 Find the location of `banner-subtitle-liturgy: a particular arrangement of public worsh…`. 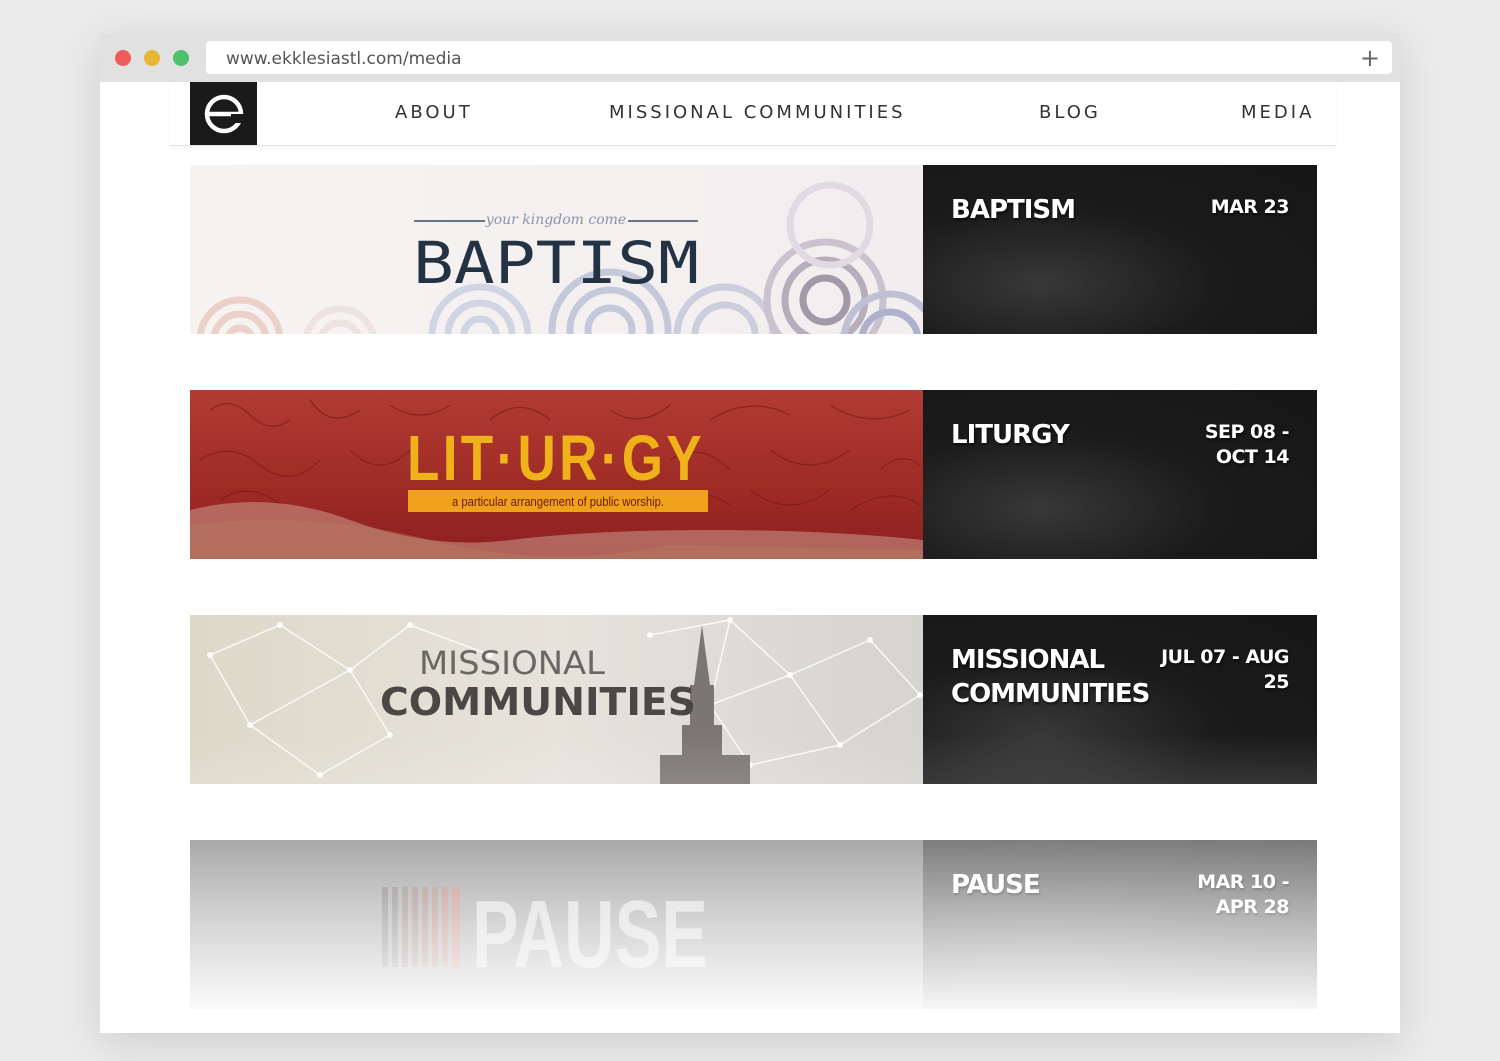

banner-subtitle-liturgy: a particular arrangement of public worsh… is located at coordinates (558, 501).